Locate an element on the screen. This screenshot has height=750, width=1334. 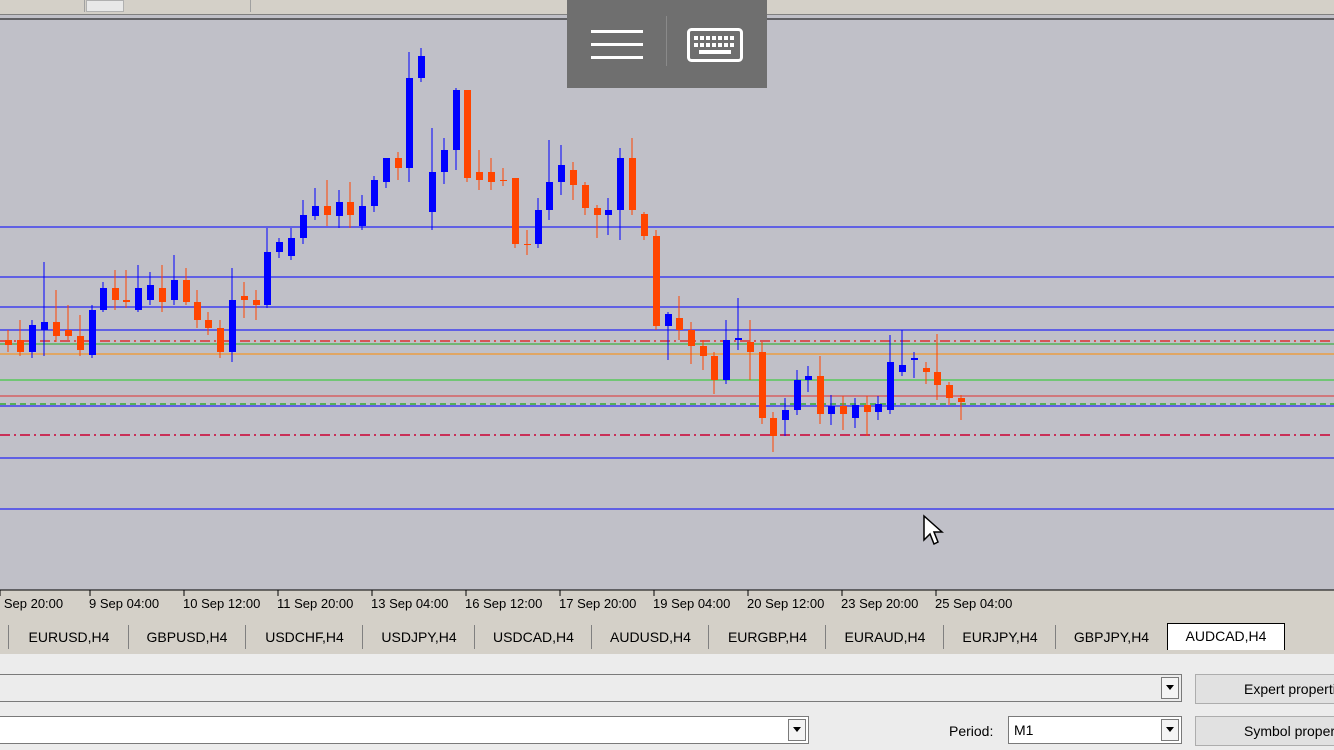
tab-eurgbp: EURGBP,H4 is located at coordinates (767, 637).